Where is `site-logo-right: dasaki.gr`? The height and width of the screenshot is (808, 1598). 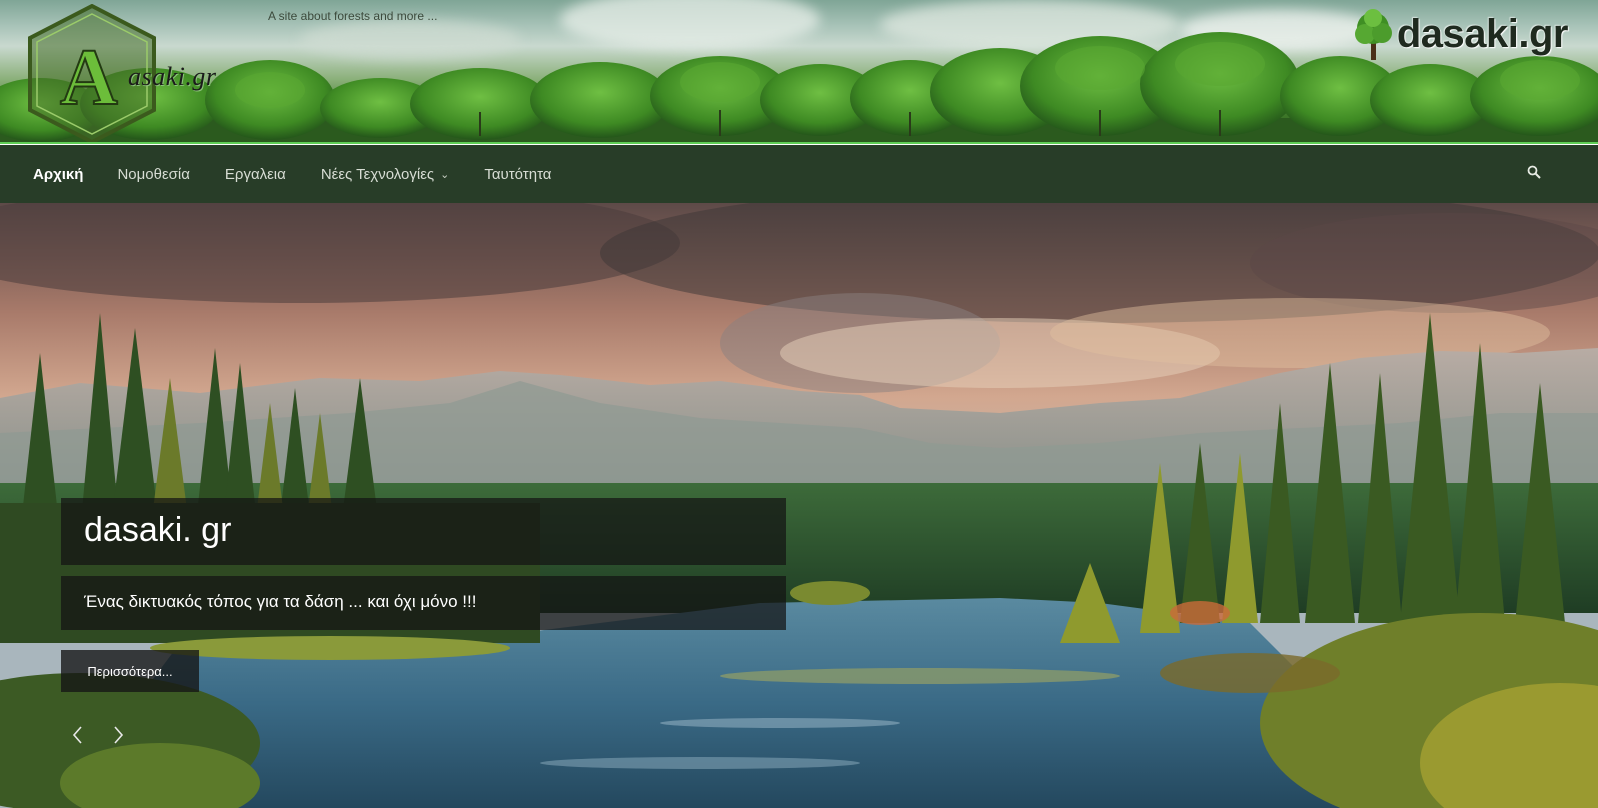
site-logo-right: dasaki.gr is located at coordinates (1460, 34).